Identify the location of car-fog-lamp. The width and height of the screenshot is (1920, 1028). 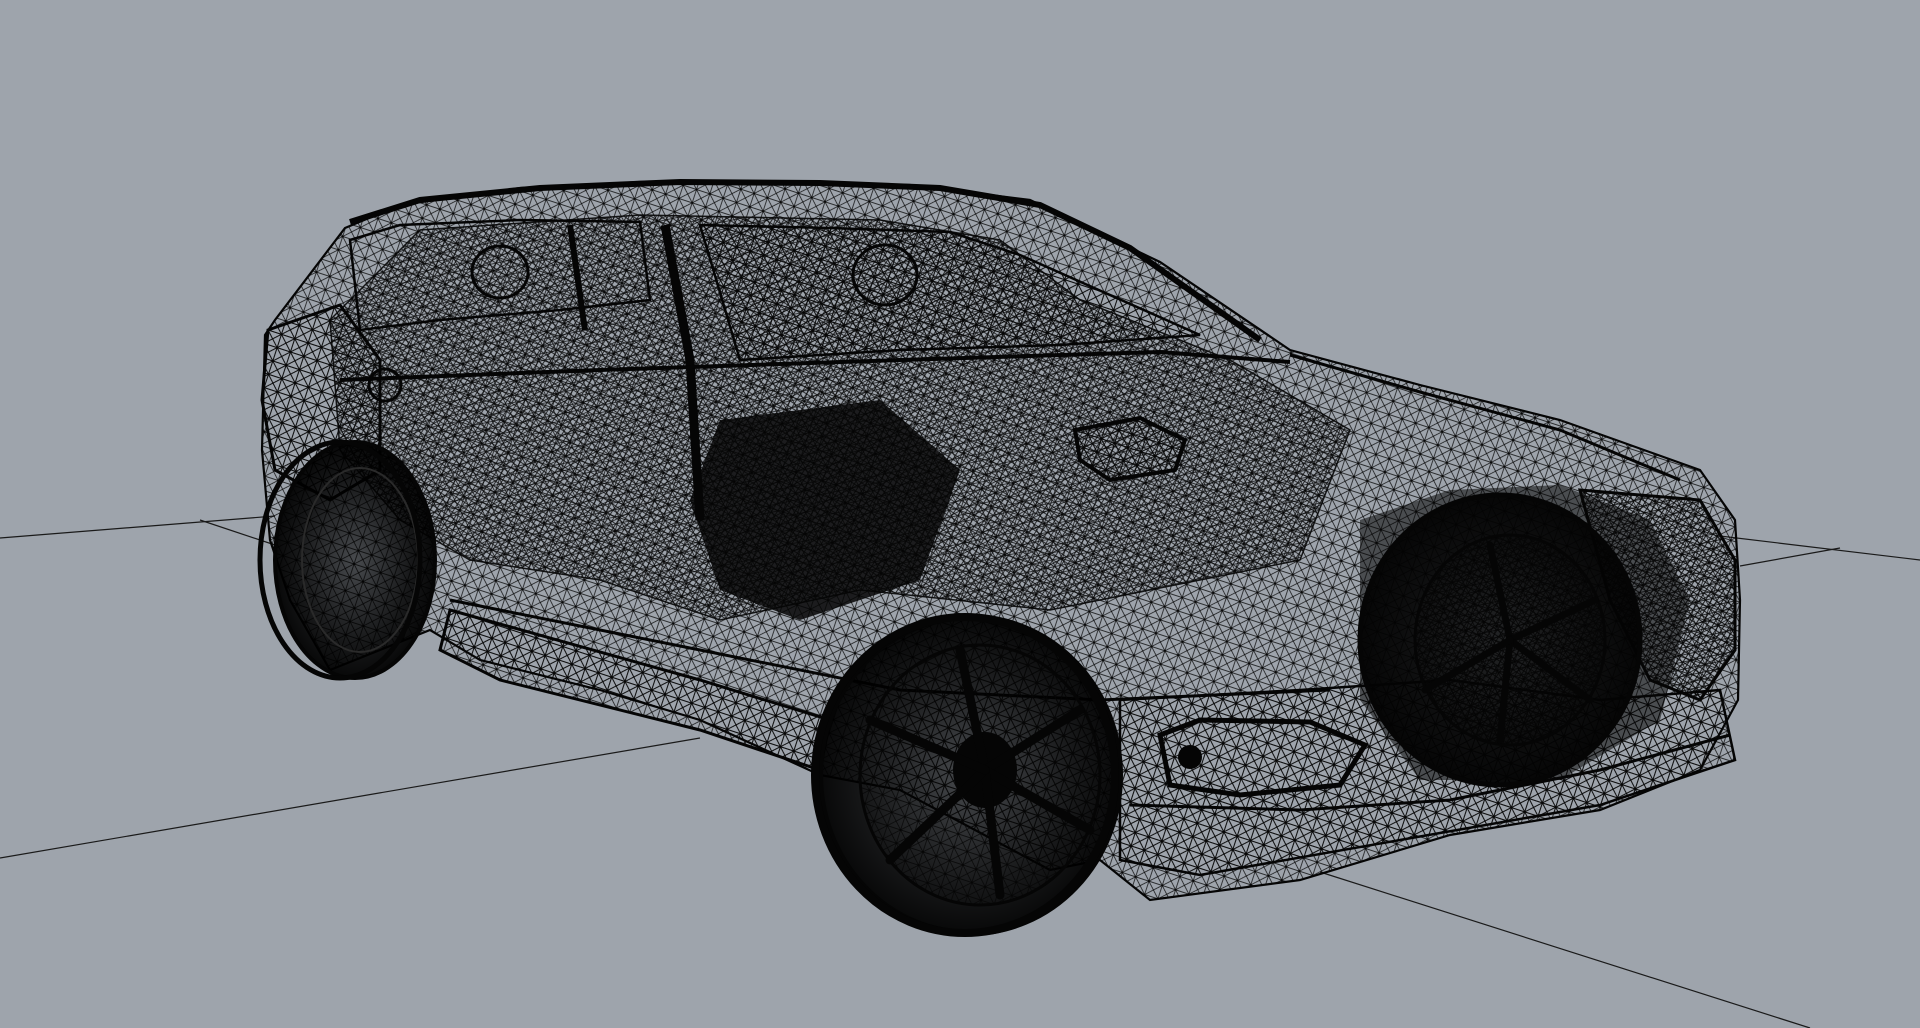
(1190, 757).